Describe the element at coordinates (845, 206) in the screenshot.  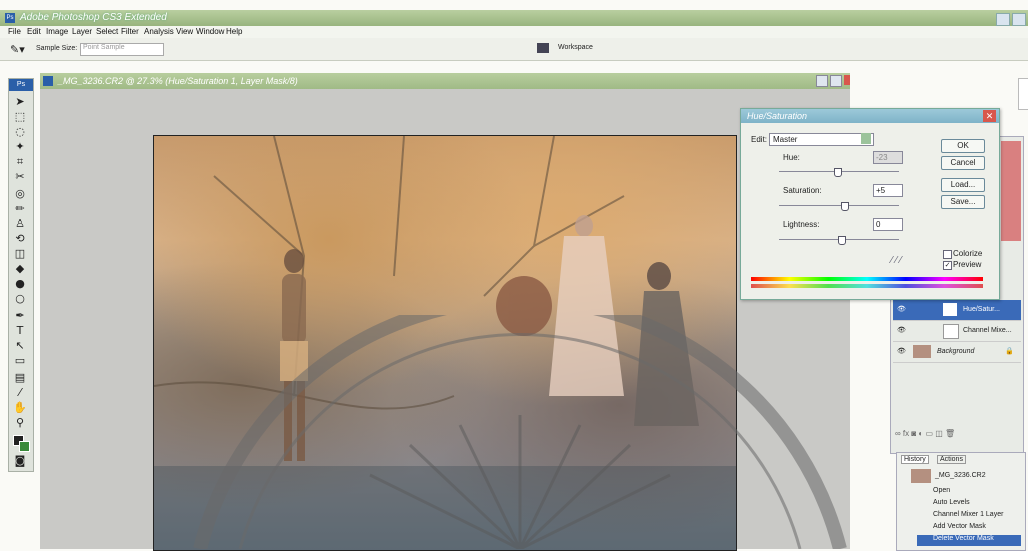
I see `saturation-slider-knob` at that location.